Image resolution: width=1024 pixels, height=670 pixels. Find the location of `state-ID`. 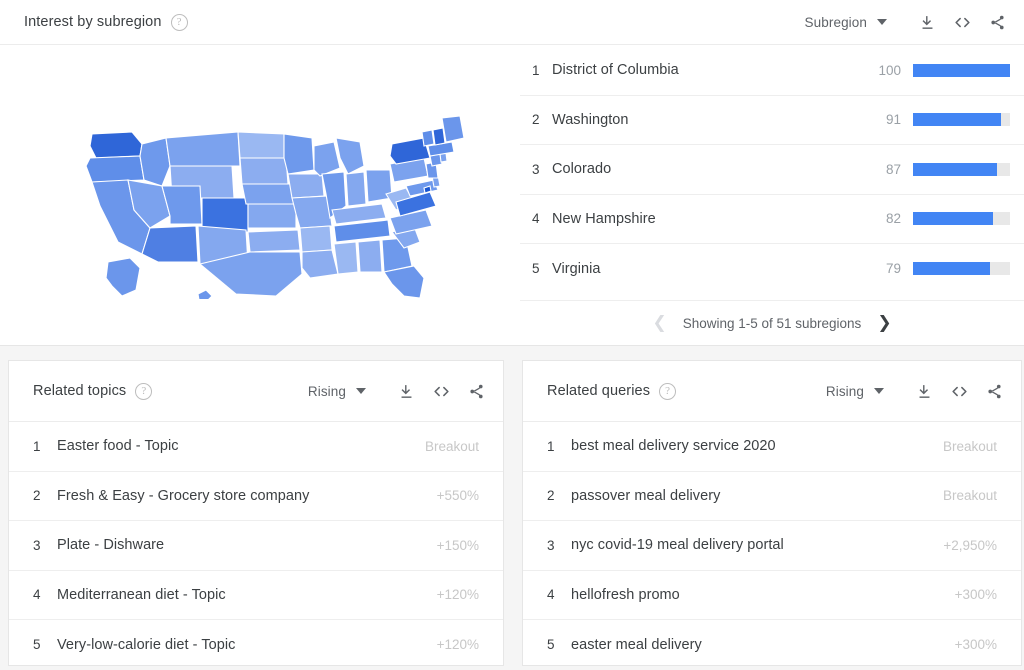

state-ID is located at coordinates (155, 162).